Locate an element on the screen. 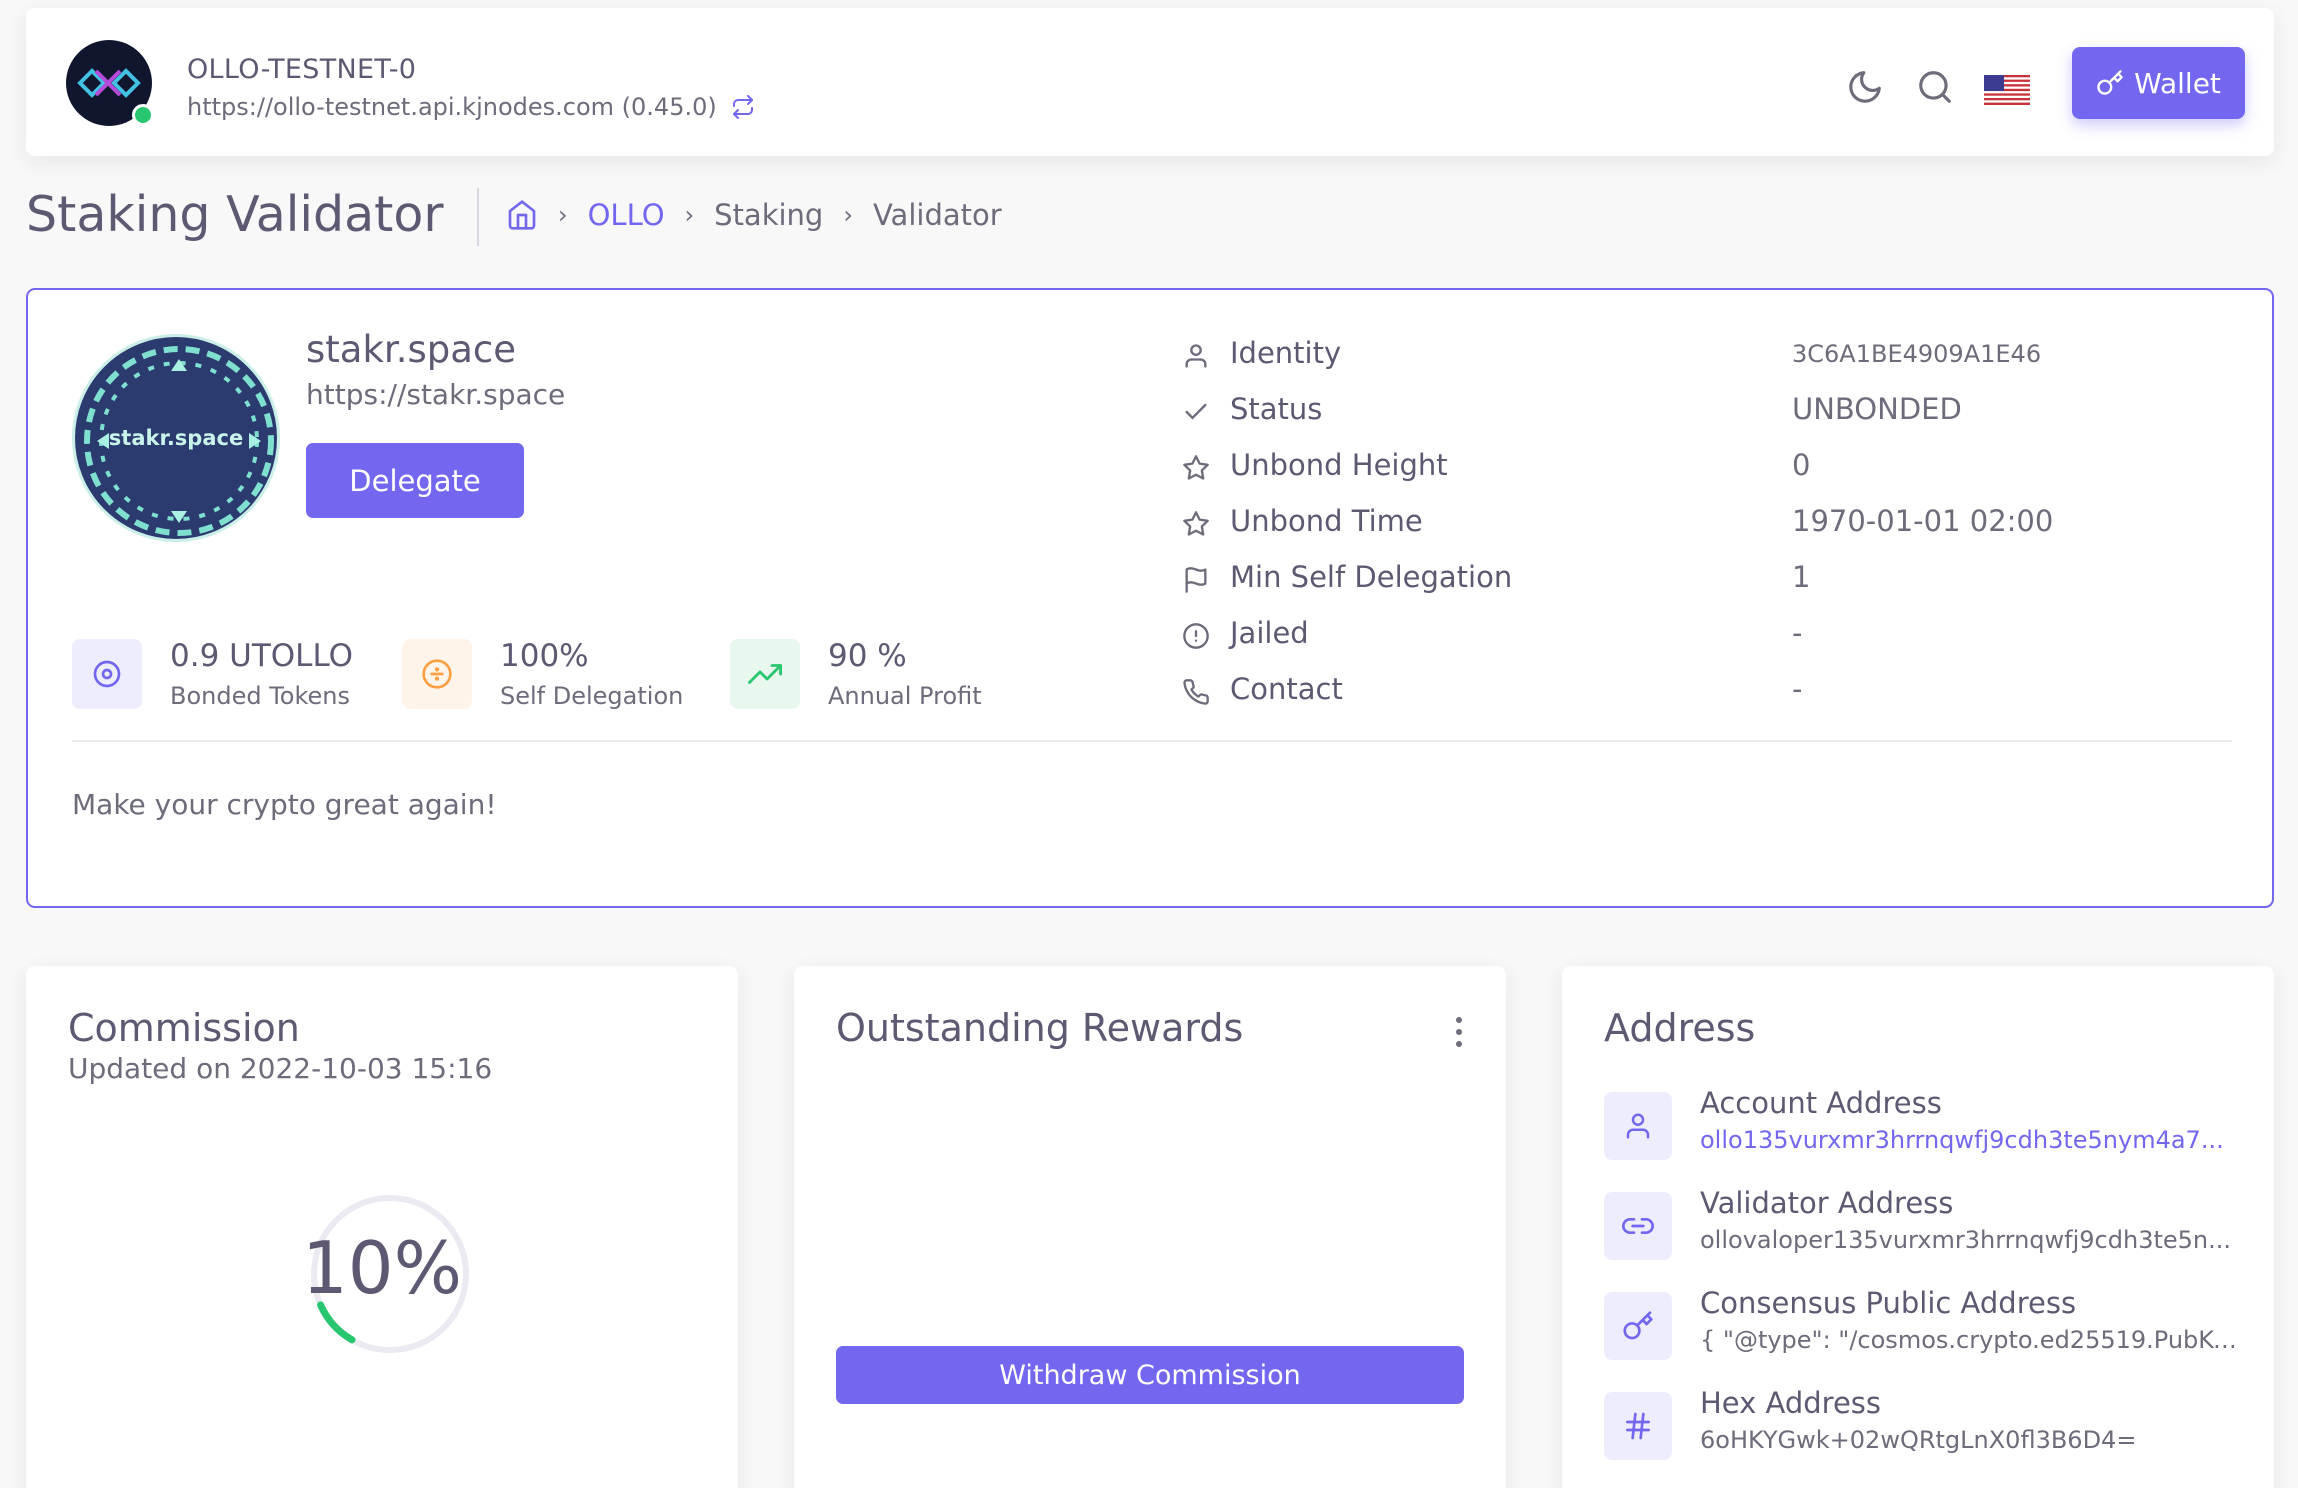 The height and width of the screenshot is (1488, 2298). address-label: Hex Address is located at coordinates (1791, 1403).